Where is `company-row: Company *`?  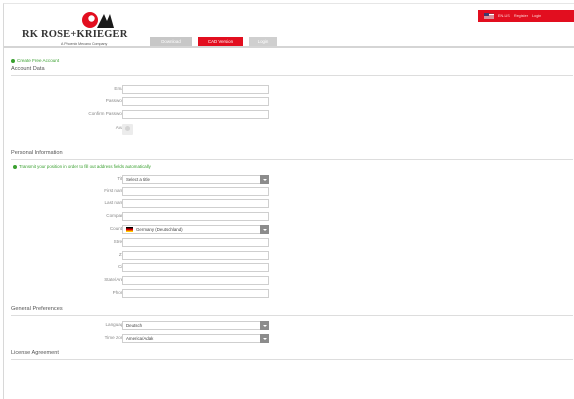 company-row: Company * is located at coordinates (292, 216).